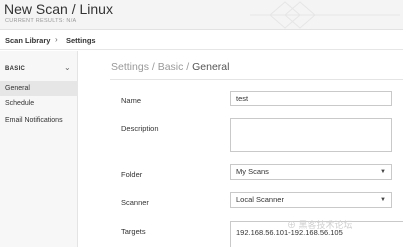 The height and width of the screenshot is (247, 403). I want to click on description-label: Description, so click(140, 128).